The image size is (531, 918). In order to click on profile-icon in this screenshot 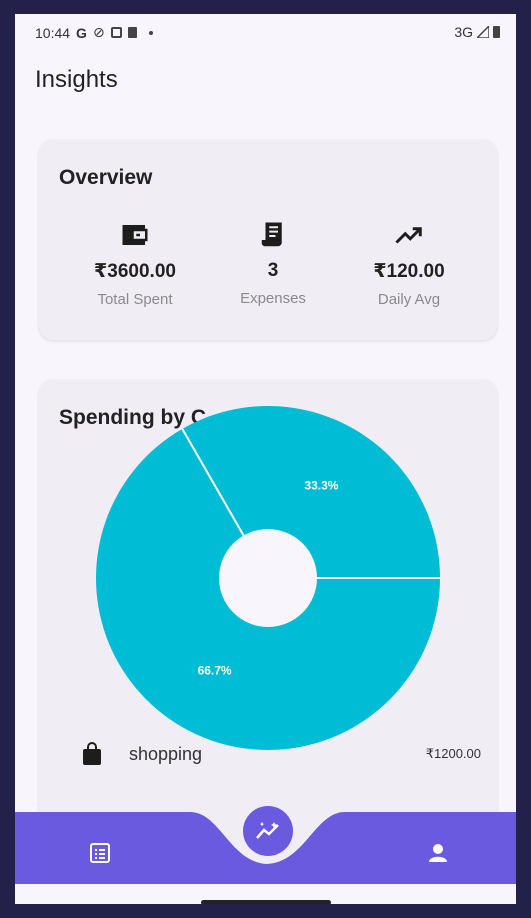, I will do `click(438, 853)`.